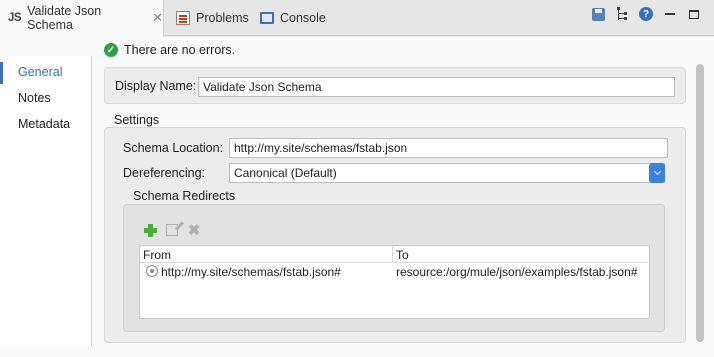 This screenshot has width=714, height=357. I want to click on minimize-button, so click(670, 14).